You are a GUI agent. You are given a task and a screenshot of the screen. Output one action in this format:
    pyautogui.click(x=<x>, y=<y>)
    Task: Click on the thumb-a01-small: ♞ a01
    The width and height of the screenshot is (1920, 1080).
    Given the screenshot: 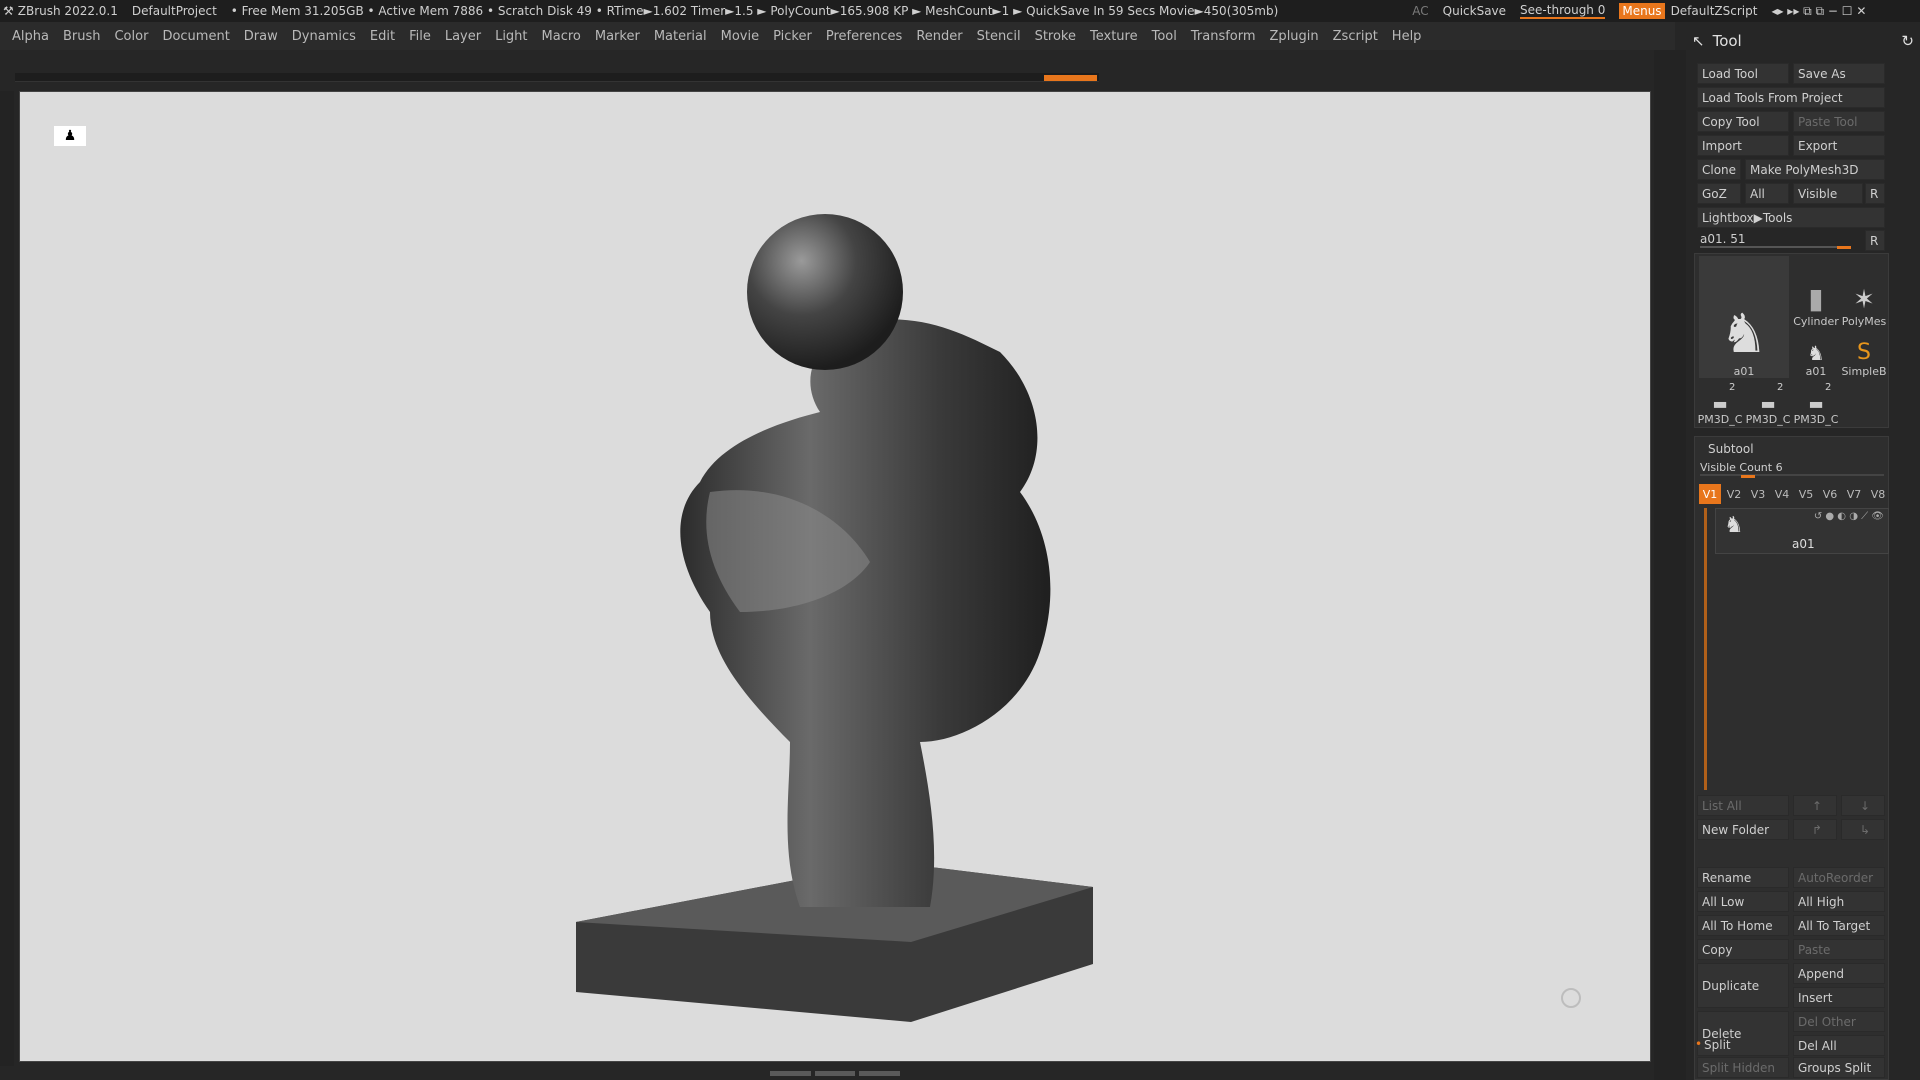 What is the action you would take?
    pyautogui.click(x=1816, y=355)
    